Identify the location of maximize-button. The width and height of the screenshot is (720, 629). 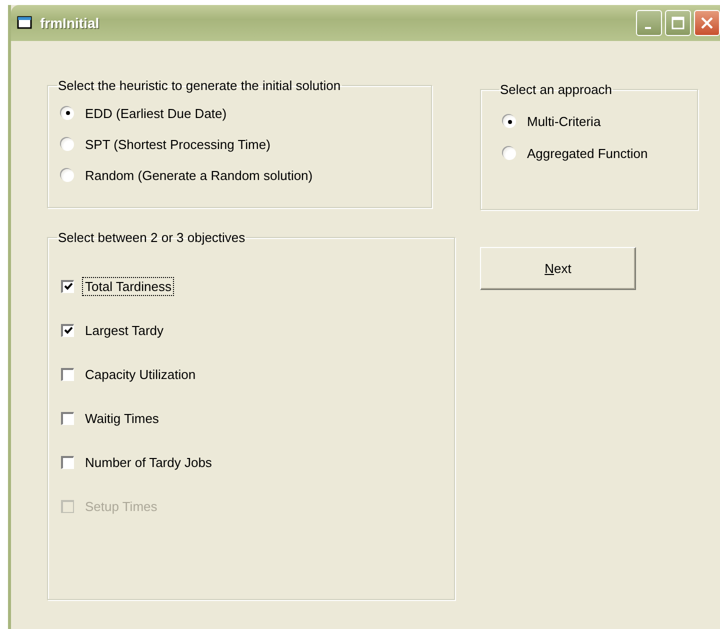
(678, 23).